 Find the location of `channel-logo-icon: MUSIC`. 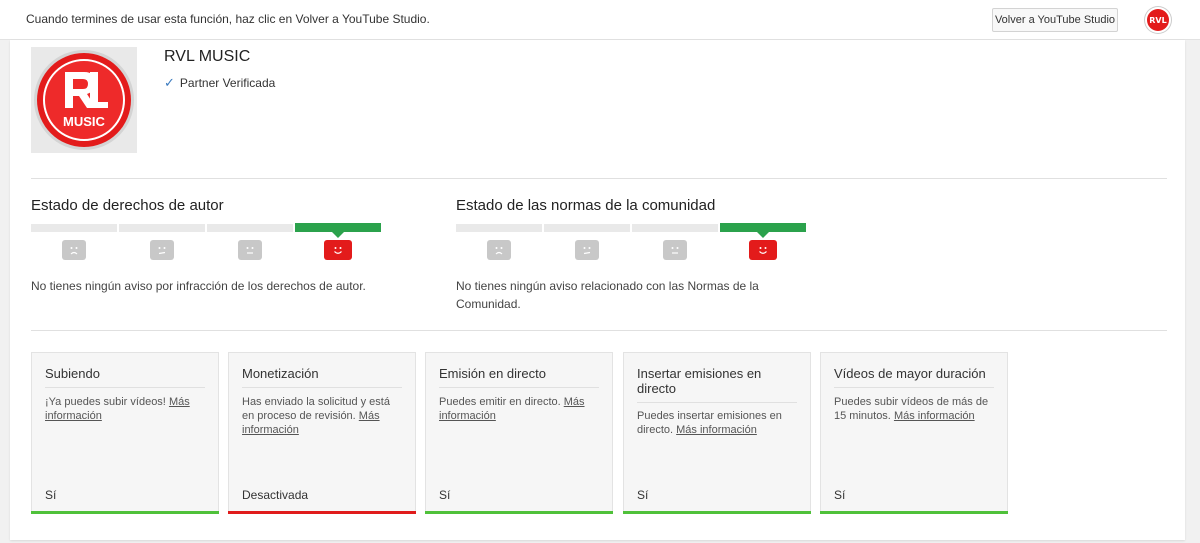

channel-logo-icon: MUSIC is located at coordinates (84, 100).